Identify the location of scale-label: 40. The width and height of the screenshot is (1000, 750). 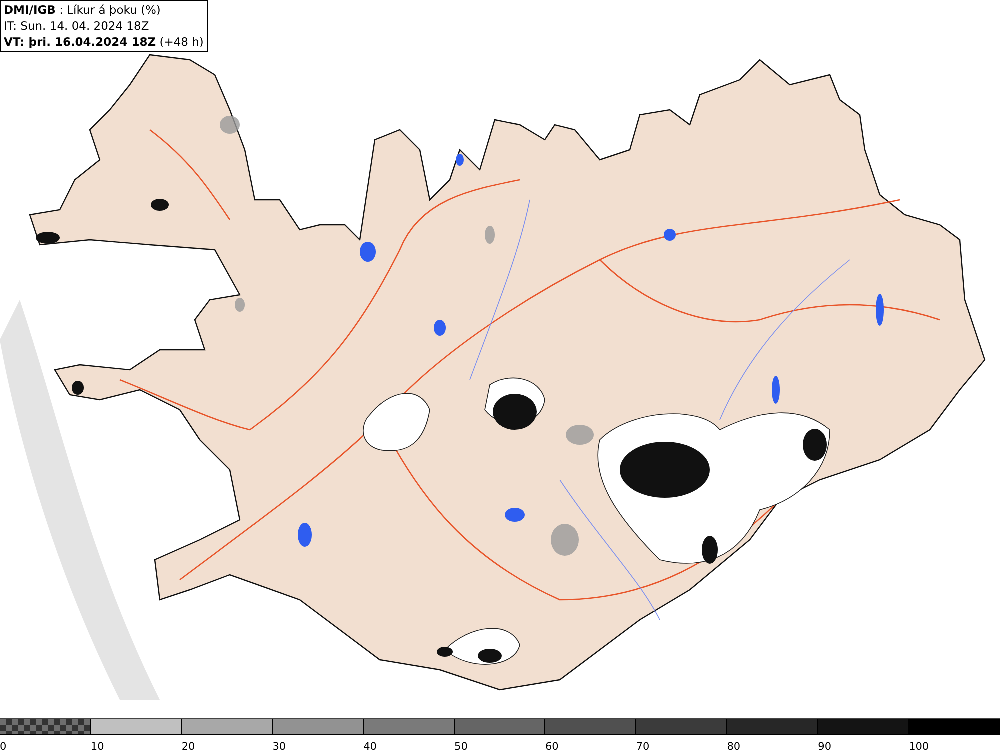
(370, 745).